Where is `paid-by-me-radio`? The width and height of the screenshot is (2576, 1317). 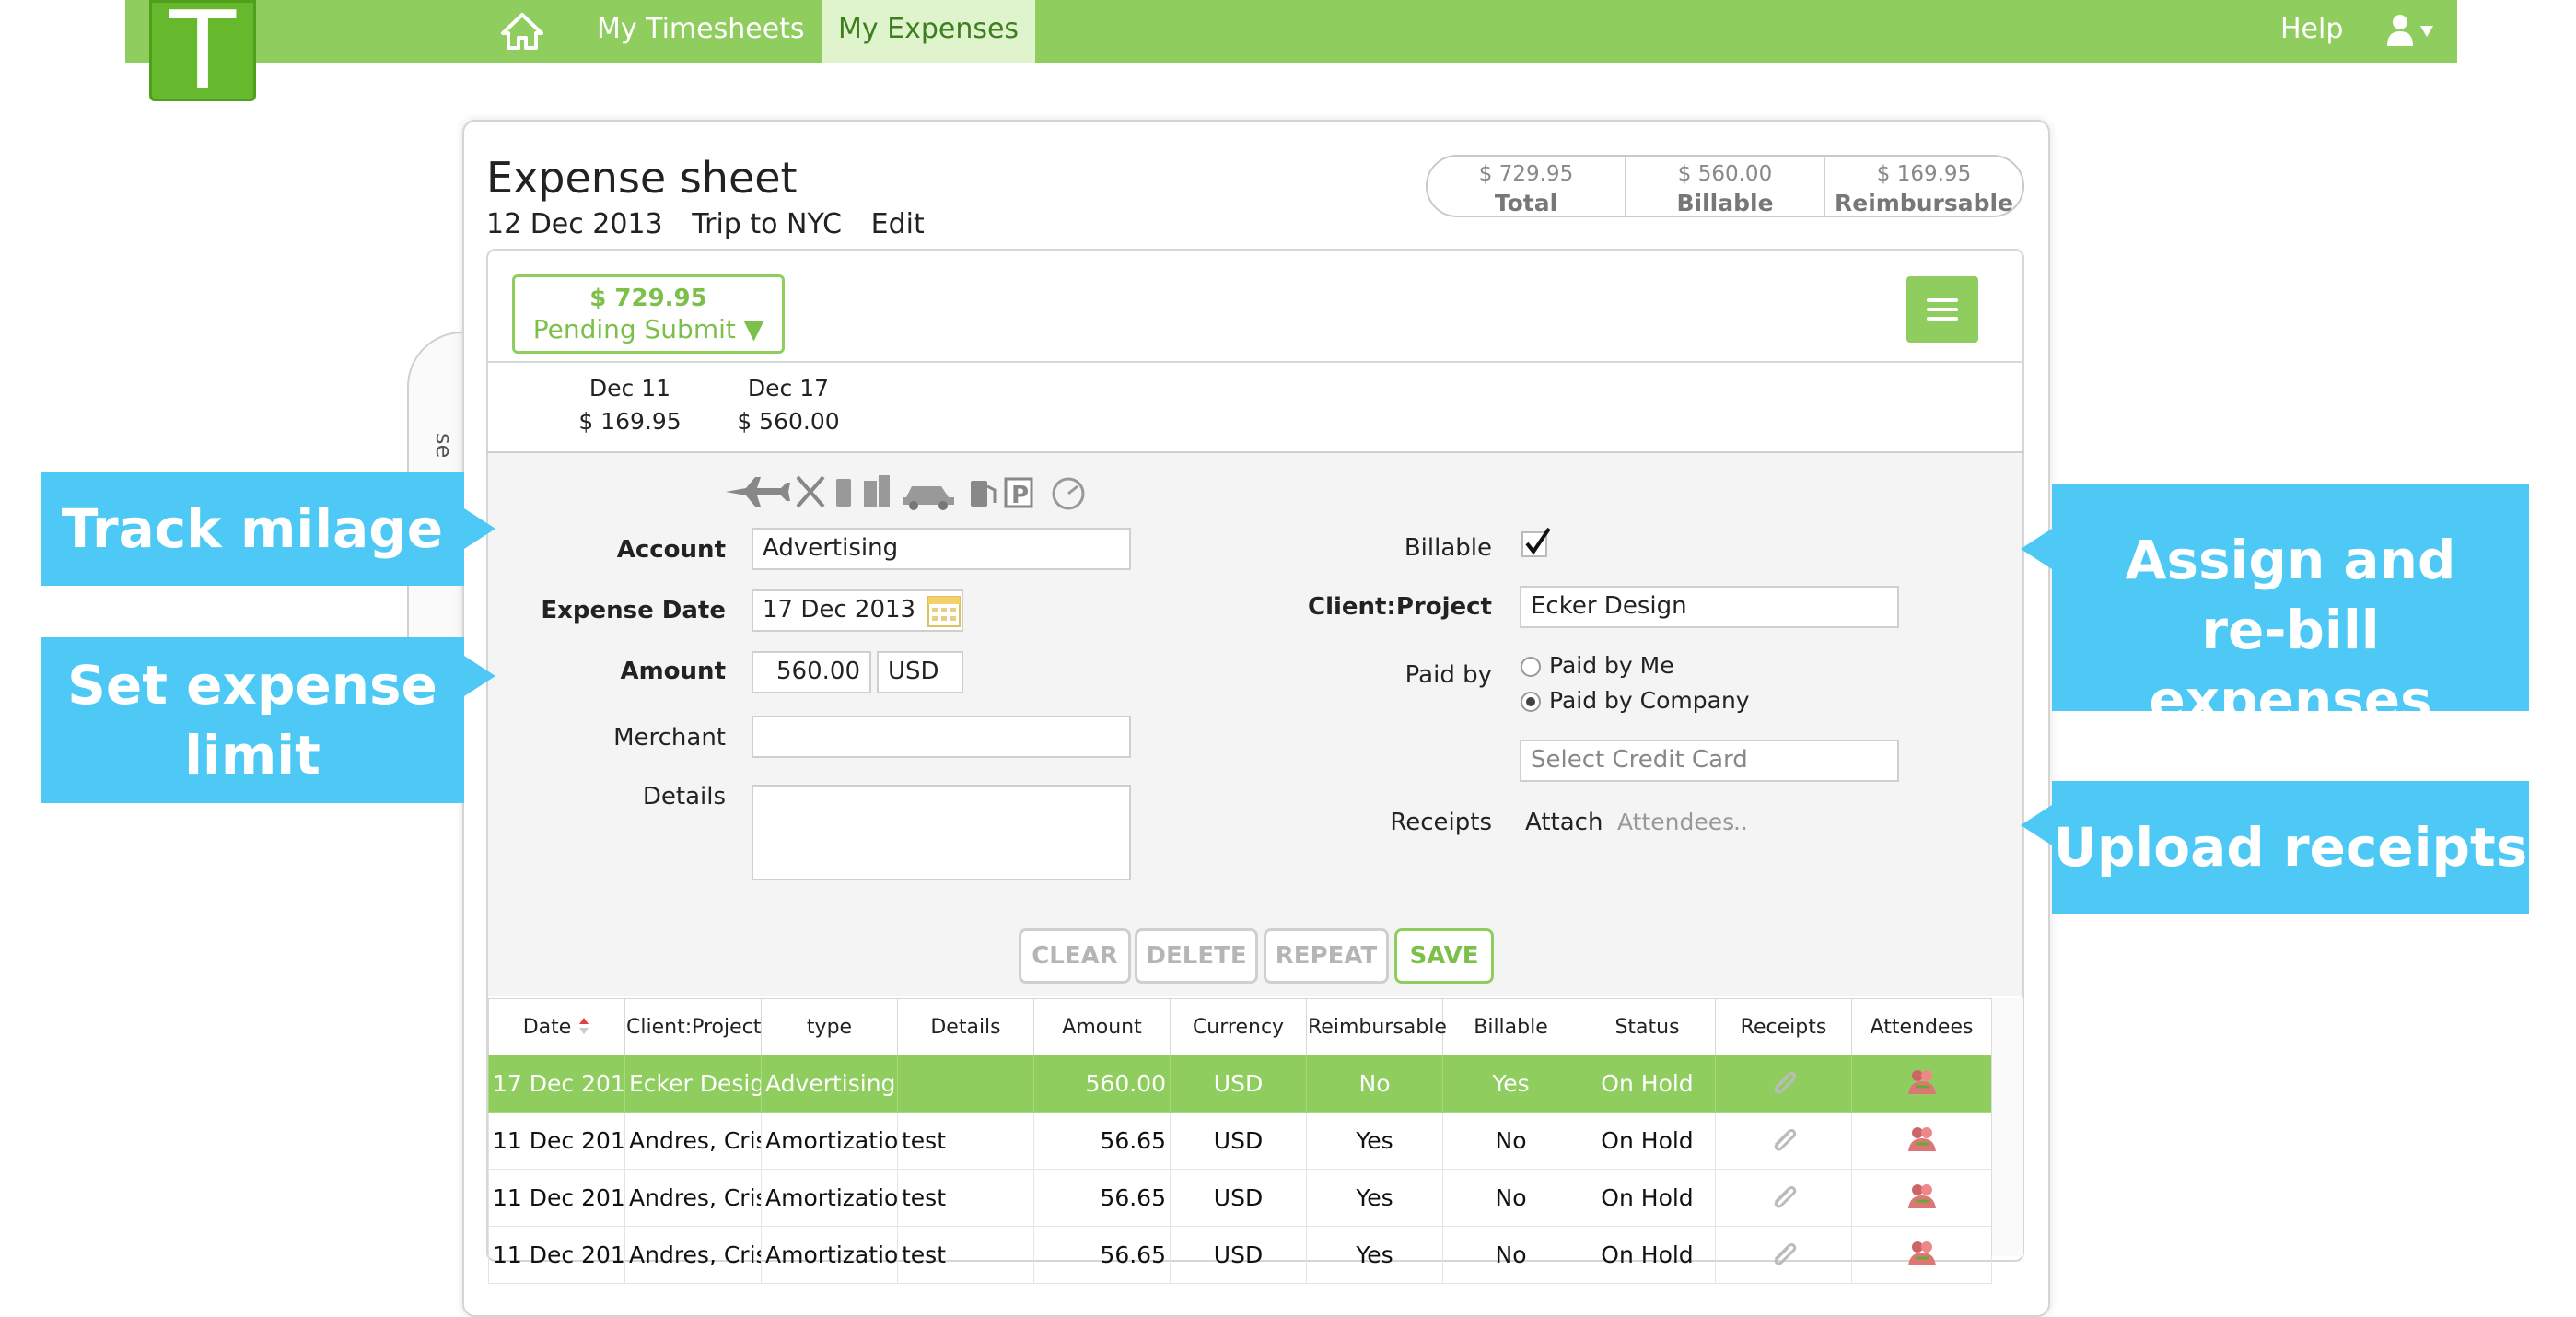 paid-by-me-radio is located at coordinates (1531, 667).